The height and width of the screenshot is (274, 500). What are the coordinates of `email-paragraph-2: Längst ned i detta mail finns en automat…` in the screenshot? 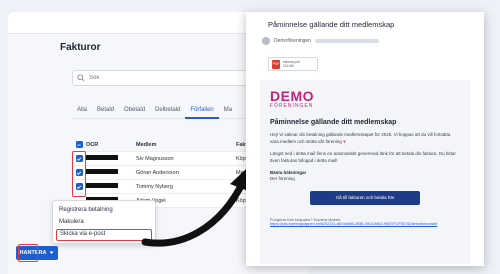 It's located at (363, 157).